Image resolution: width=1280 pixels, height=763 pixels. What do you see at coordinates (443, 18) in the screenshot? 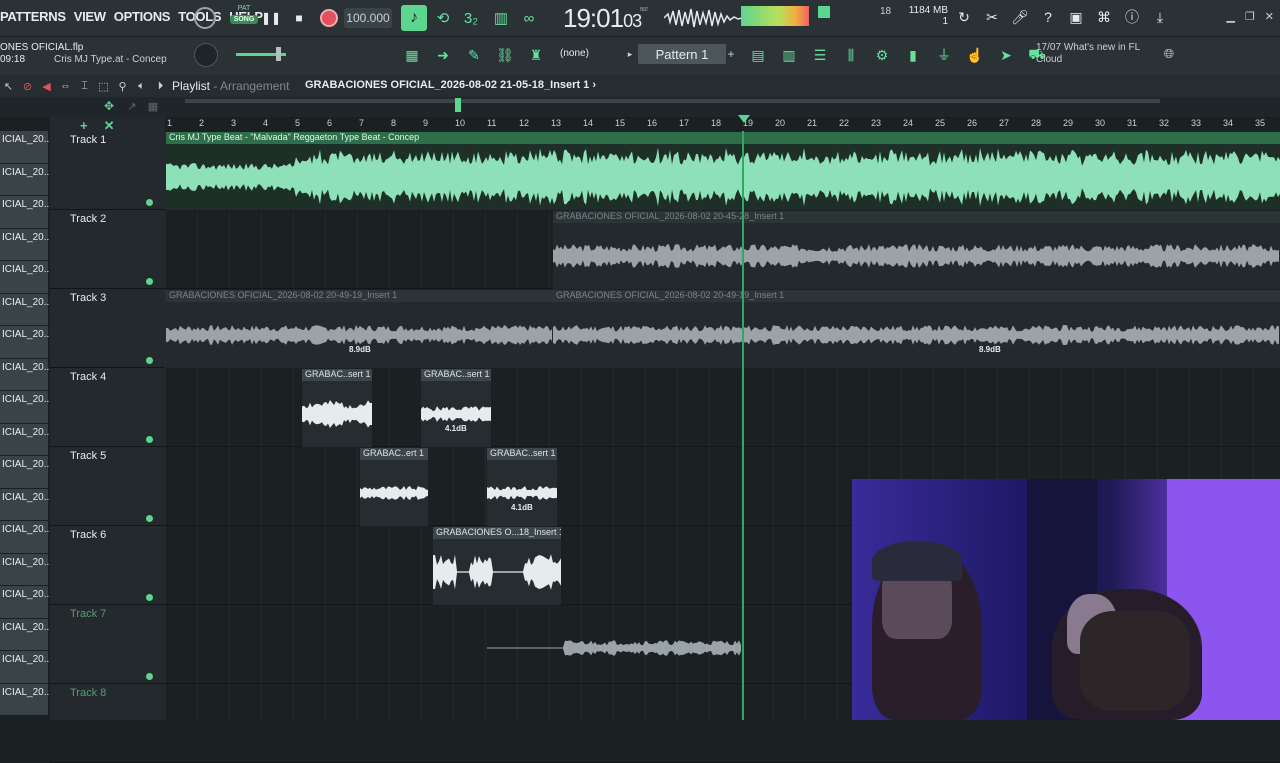
I see `wait-input-icon: ⟲` at bounding box center [443, 18].